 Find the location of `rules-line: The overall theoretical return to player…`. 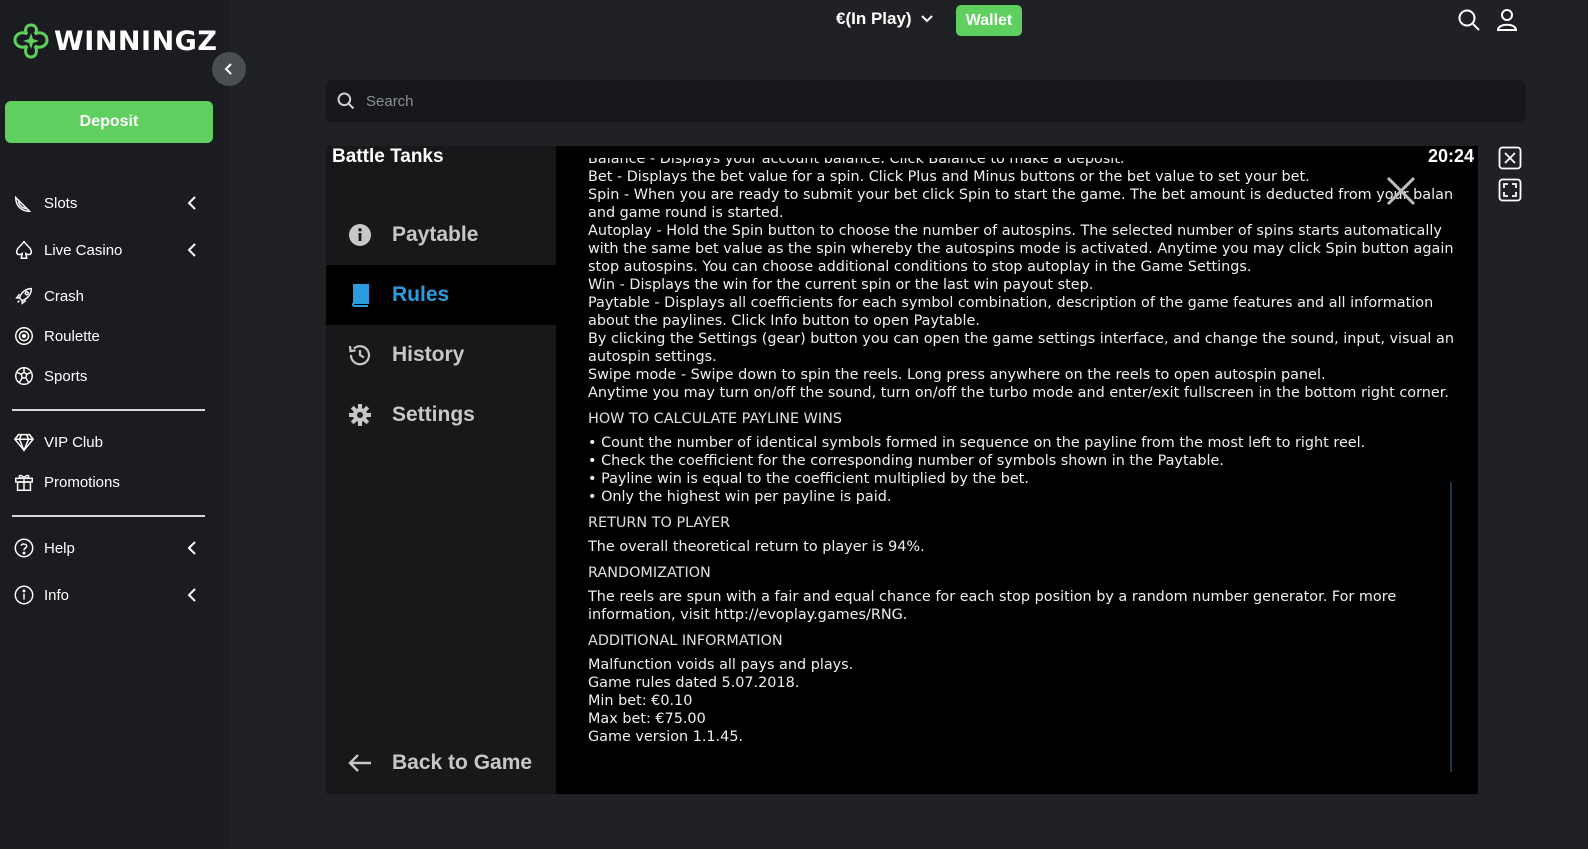

rules-line: The overall theoretical return to player… is located at coordinates (756, 547).